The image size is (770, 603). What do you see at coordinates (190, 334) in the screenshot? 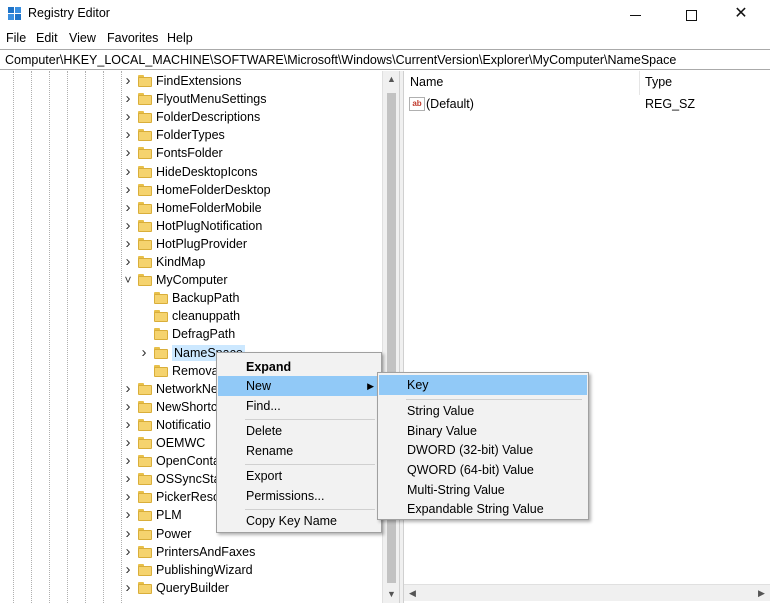
I see `tree-item: DefragPath` at bounding box center [190, 334].